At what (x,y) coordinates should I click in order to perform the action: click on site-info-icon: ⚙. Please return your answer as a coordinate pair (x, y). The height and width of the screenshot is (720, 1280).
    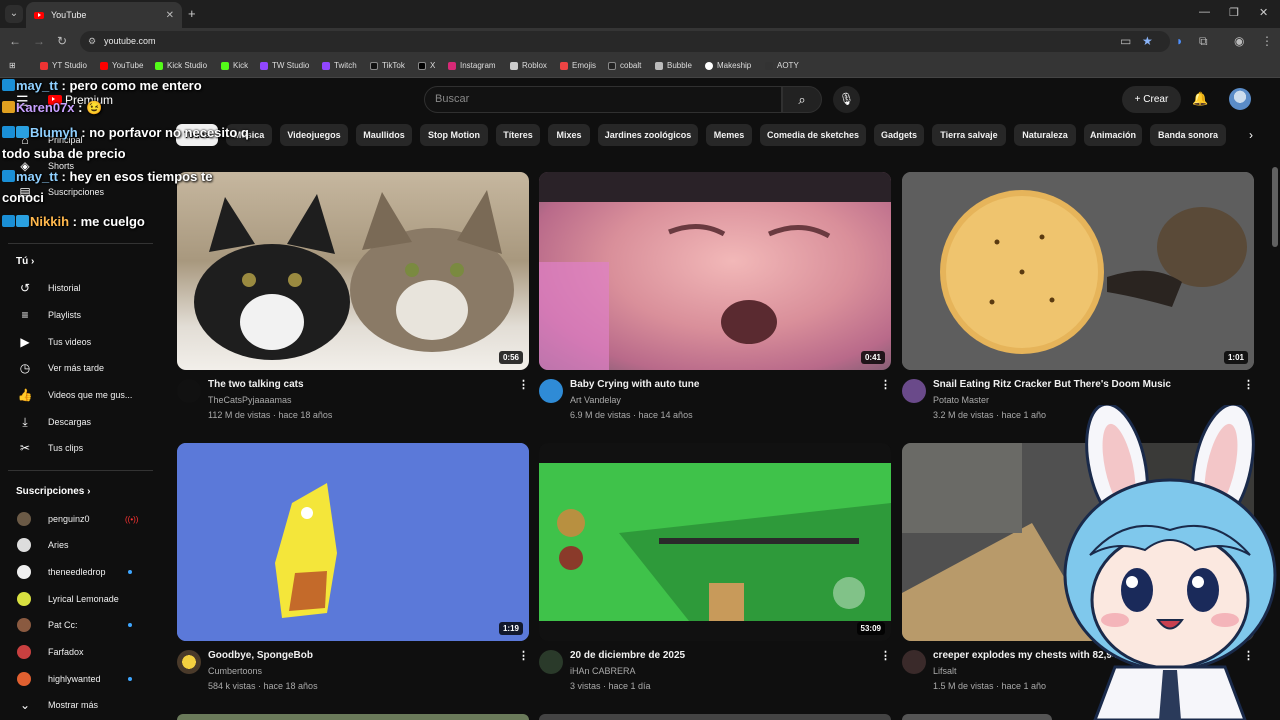
    Looking at the image, I should click on (92, 41).